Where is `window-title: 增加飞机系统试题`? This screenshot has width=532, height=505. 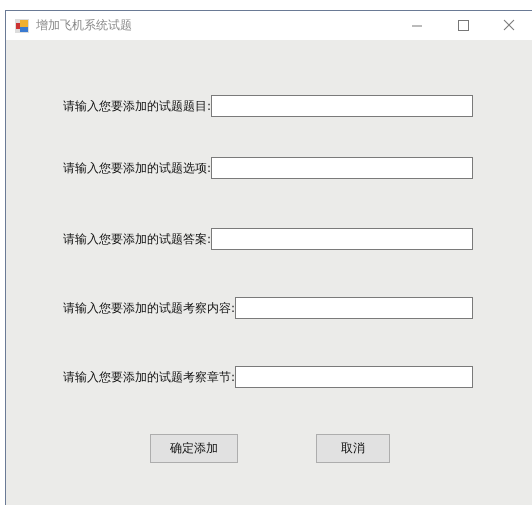
window-title: 增加飞机系统试题 is located at coordinates (84, 25).